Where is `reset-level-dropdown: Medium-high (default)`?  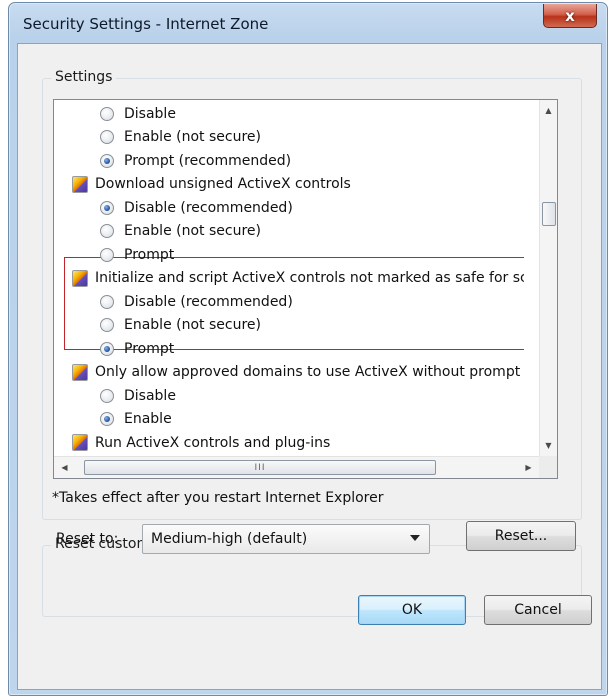 reset-level-dropdown: Medium-high (default) is located at coordinates (286, 539).